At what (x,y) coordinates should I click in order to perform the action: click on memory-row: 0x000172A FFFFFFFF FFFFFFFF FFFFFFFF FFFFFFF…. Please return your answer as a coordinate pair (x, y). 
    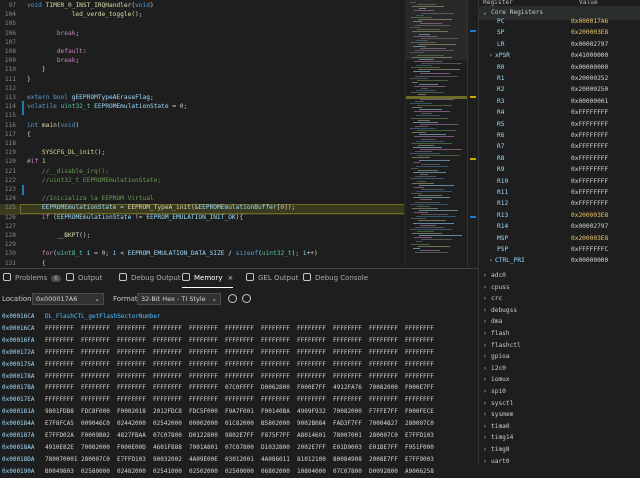
    Looking at the image, I should click on (239, 353).